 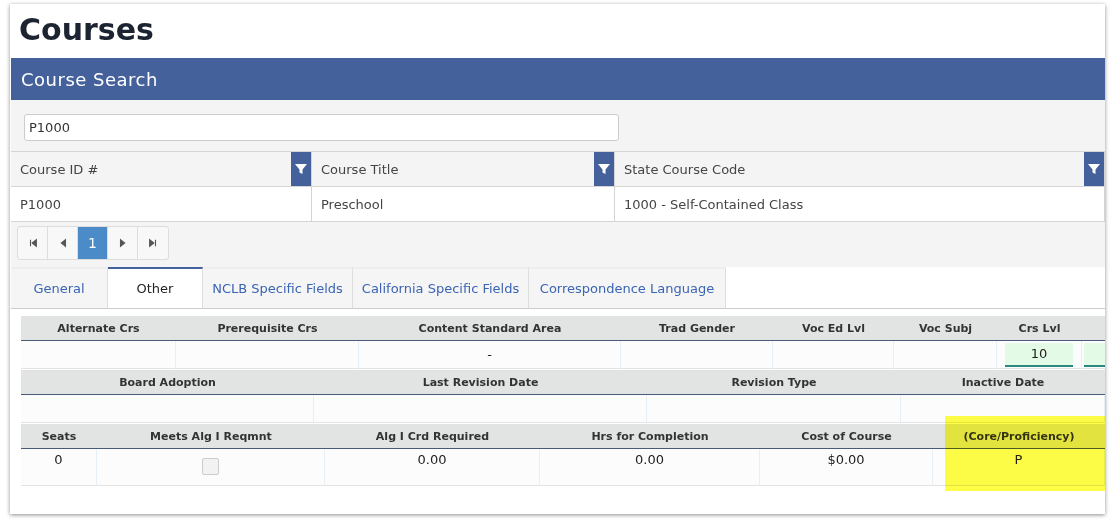 I want to click on column-header: Crs Lvl, so click(x=1039, y=328).